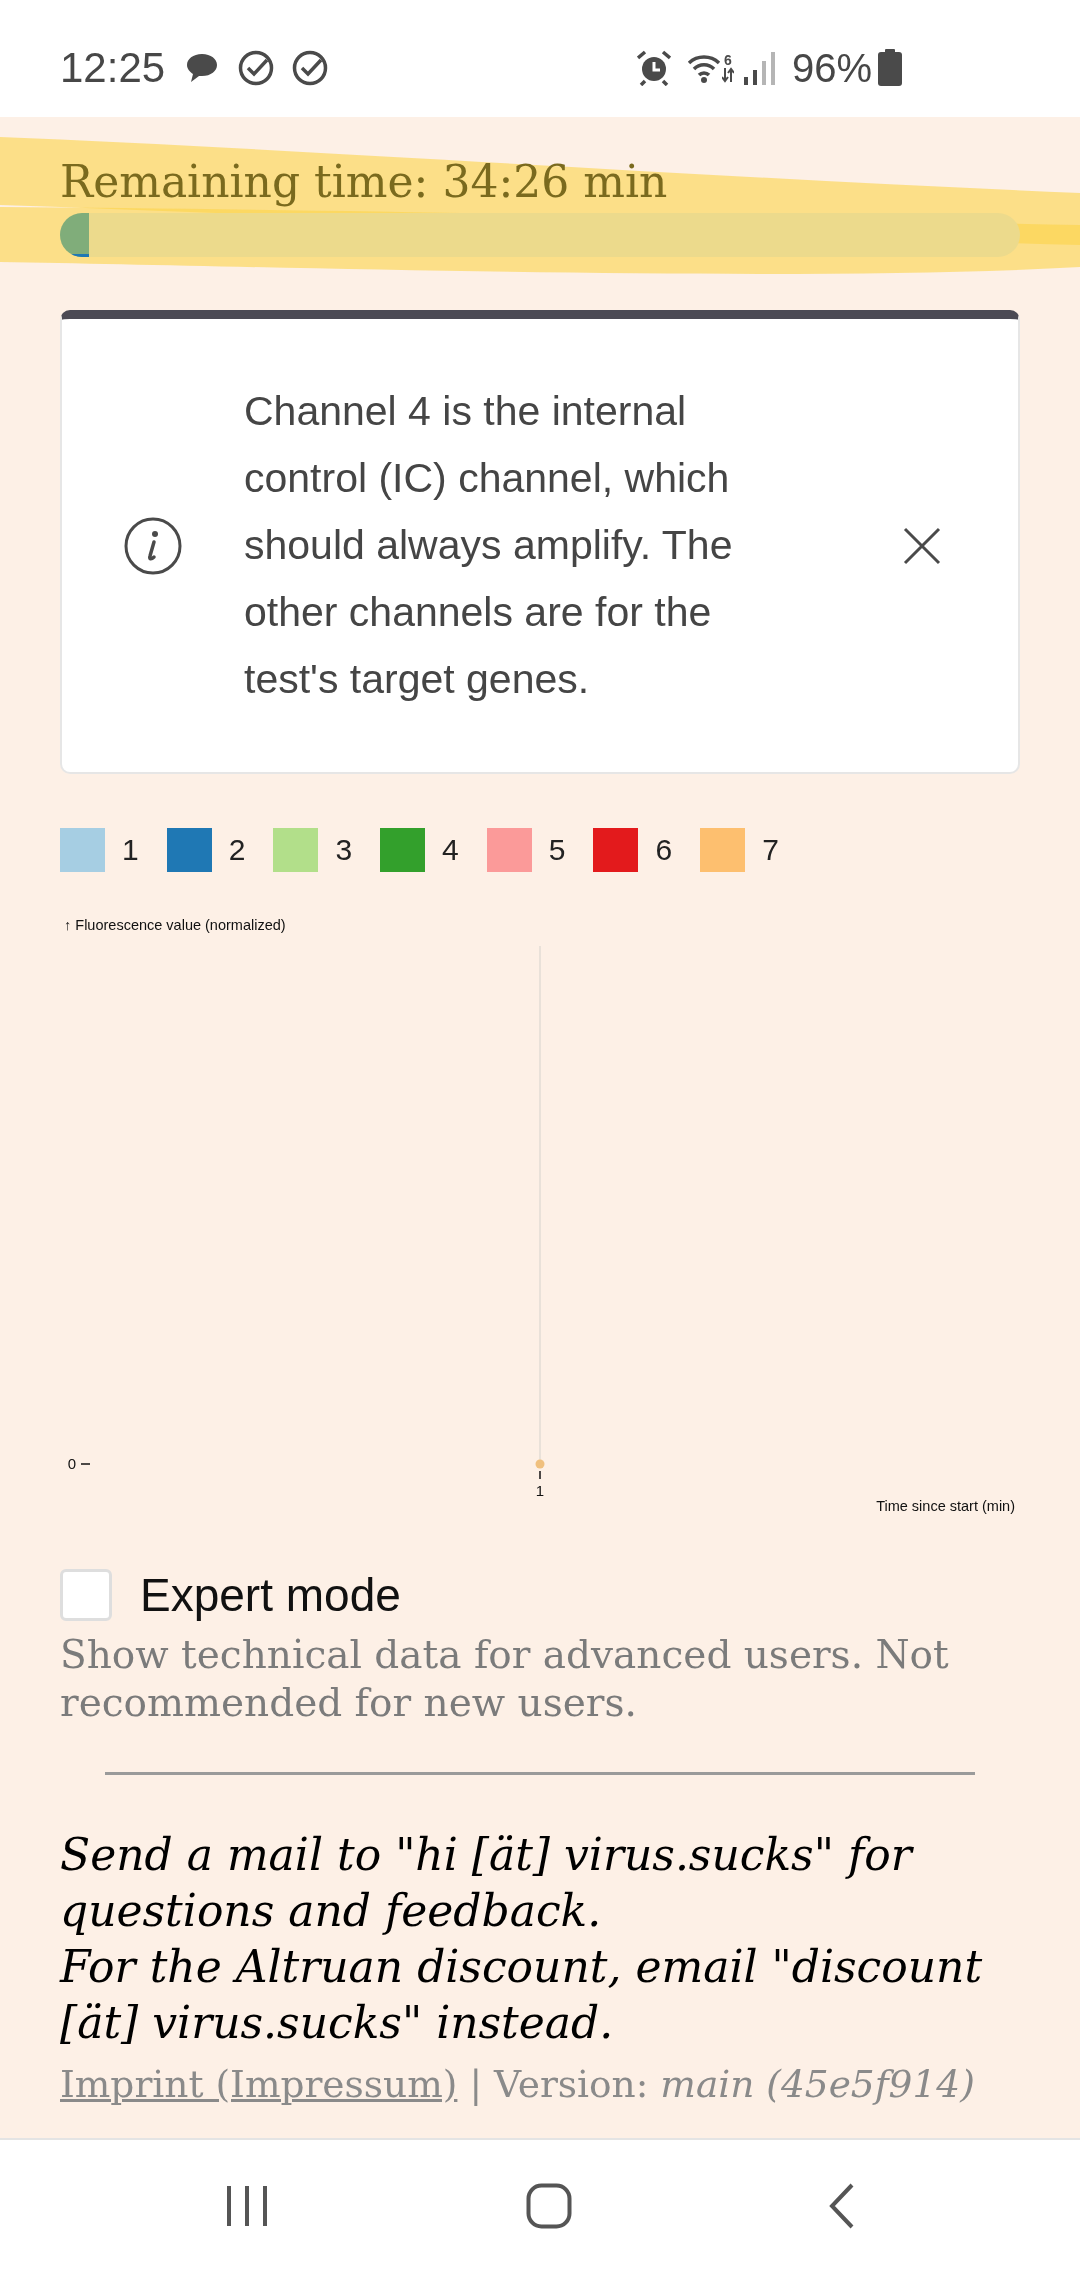 This screenshot has width=1080, height=2280. What do you see at coordinates (653, 67) in the screenshot?
I see `alarm-clock-icon` at bounding box center [653, 67].